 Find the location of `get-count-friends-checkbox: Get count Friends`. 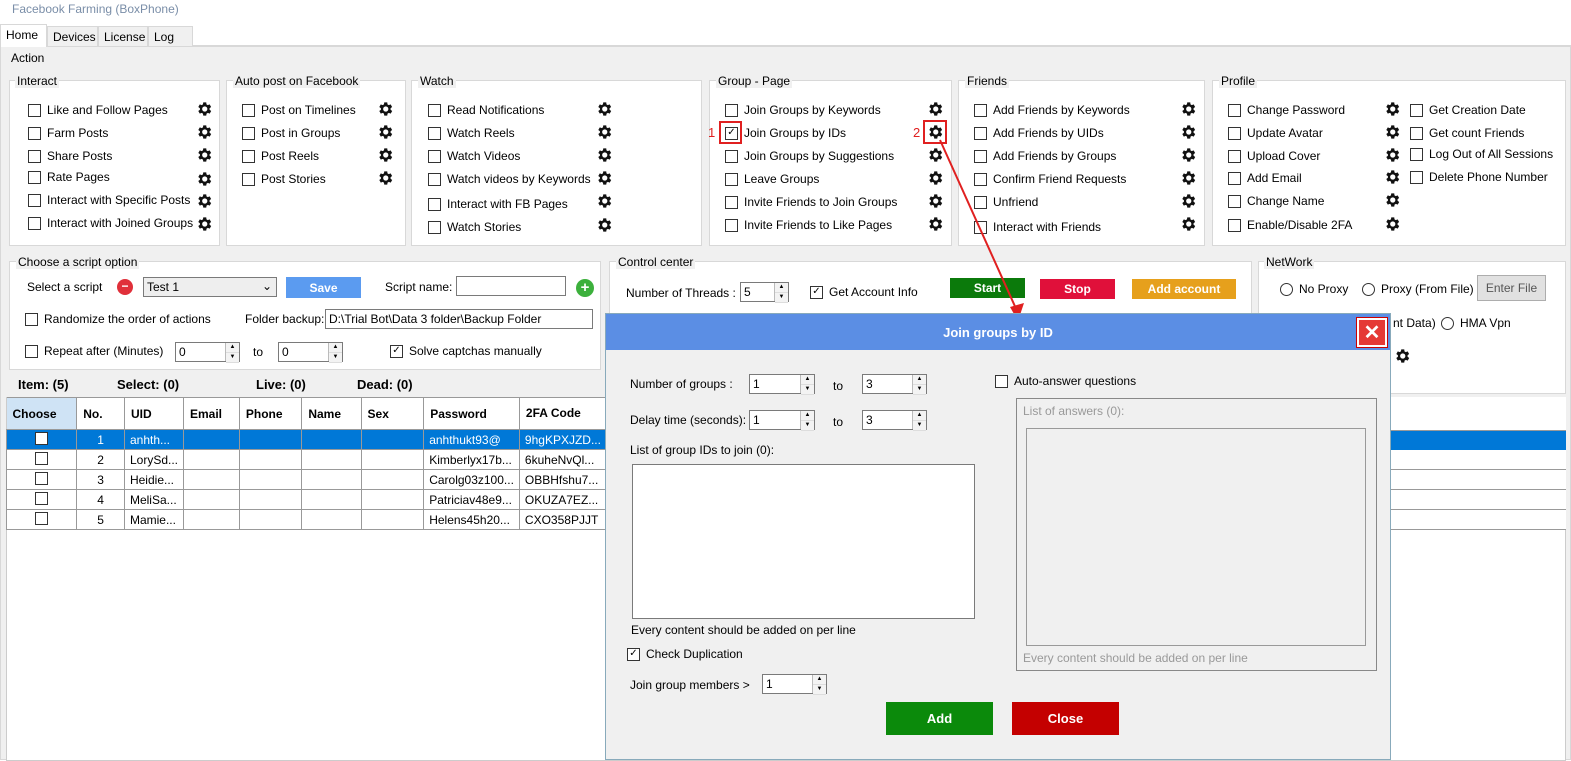

get-count-friends-checkbox: Get count Friends is located at coordinates (1467, 133).